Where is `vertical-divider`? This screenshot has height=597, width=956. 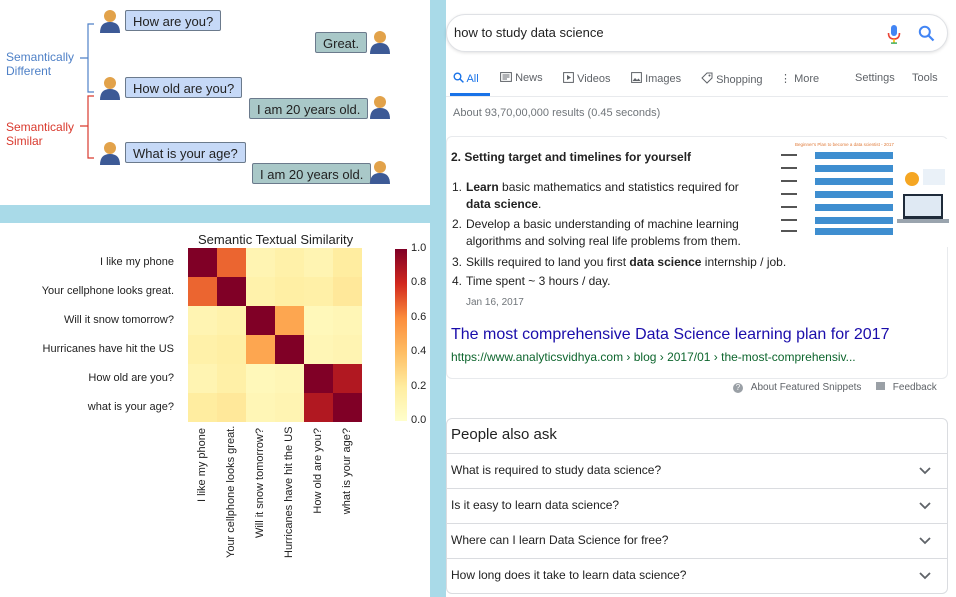 vertical-divider is located at coordinates (438, 298).